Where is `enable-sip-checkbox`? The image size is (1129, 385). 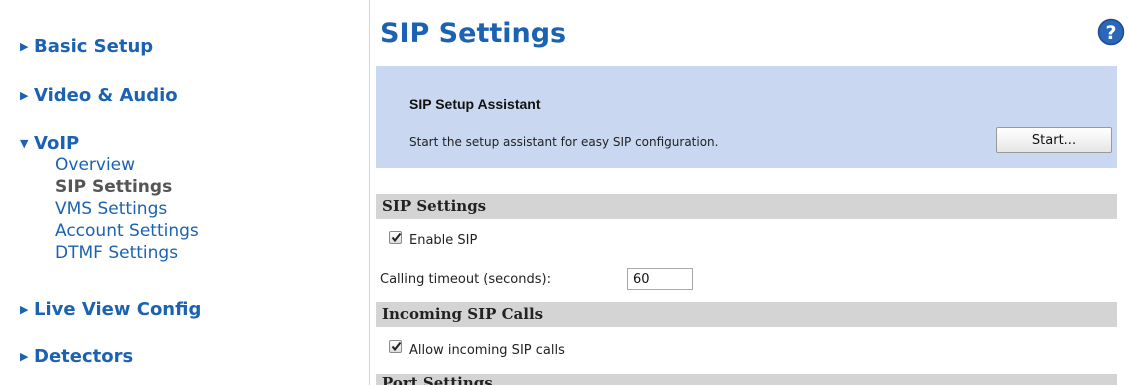
enable-sip-checkbox is located at coordinates (395, 237).